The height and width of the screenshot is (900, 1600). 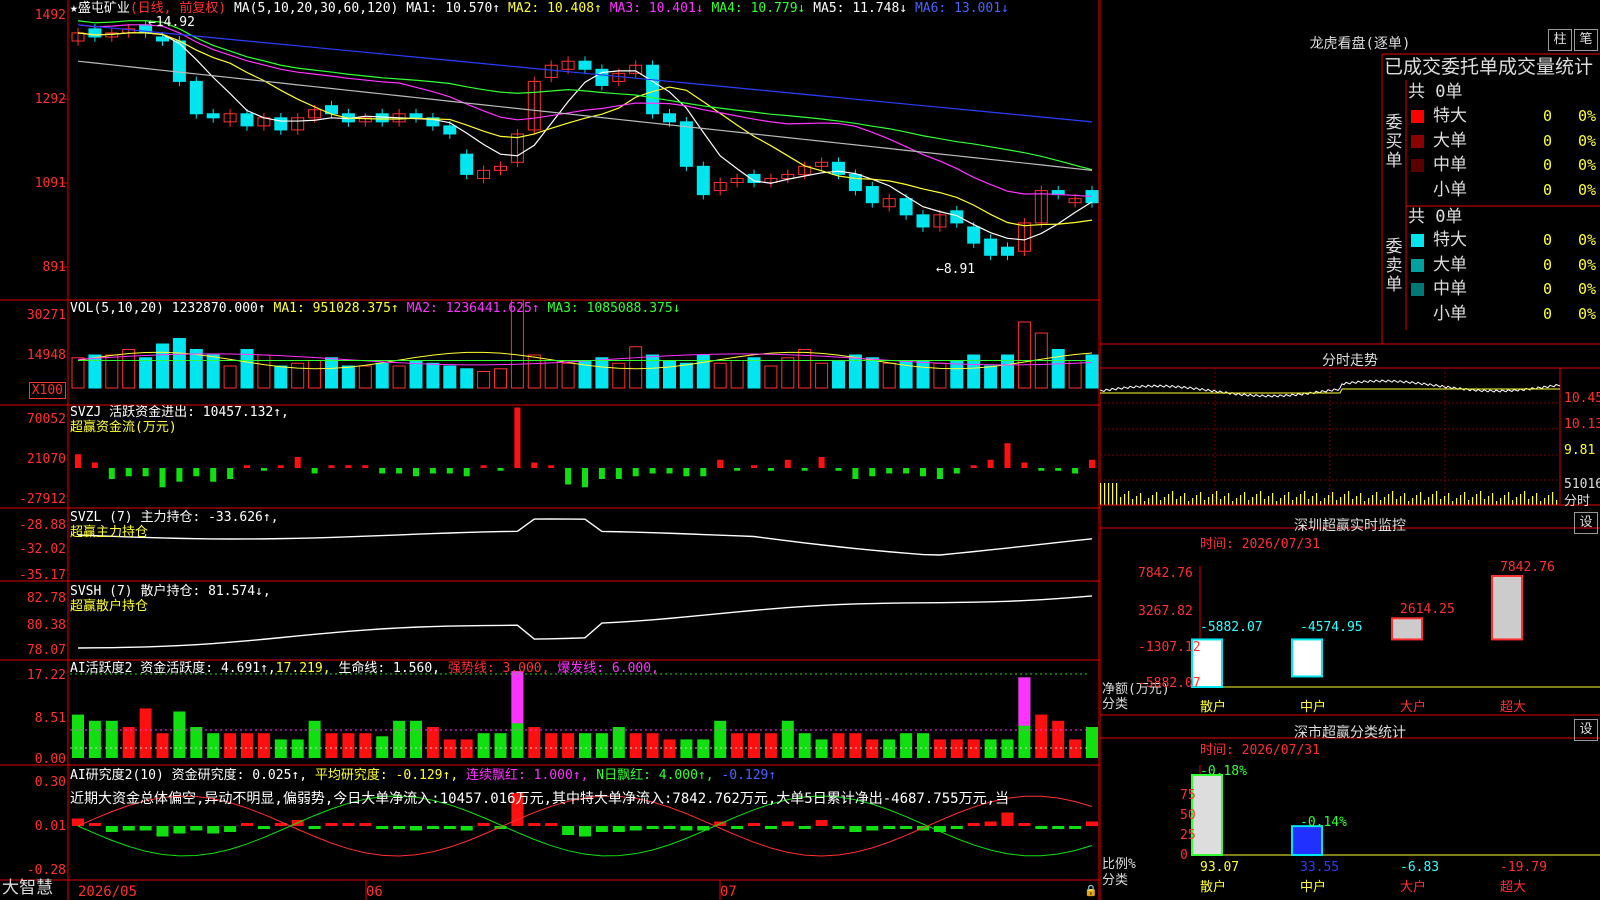 I want to click on vol-tick: 14948, so click(x=46, y=355).